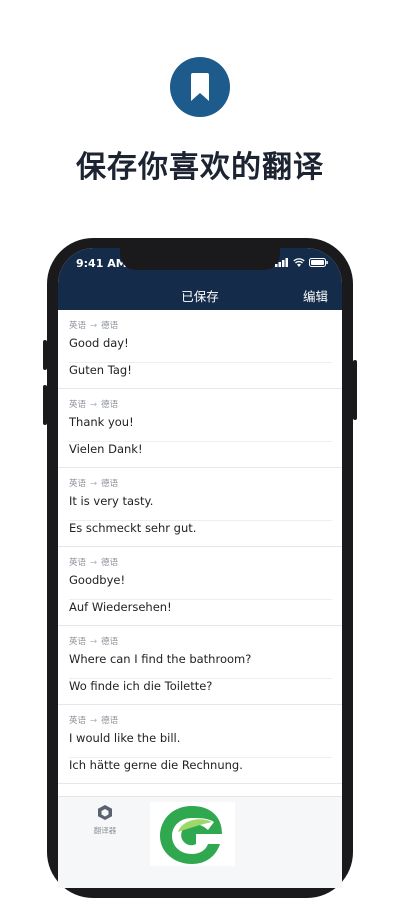 The height and width of the screenshot is (898, 400). Describe the element at coordinates (299, 262) in the screenshot. I see `wifi-icon` at that location.